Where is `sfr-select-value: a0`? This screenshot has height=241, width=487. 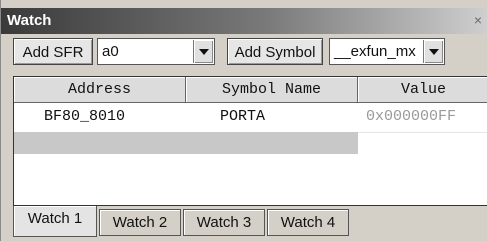 sfr-select-value: a0 is located at coordinates (110, 51).